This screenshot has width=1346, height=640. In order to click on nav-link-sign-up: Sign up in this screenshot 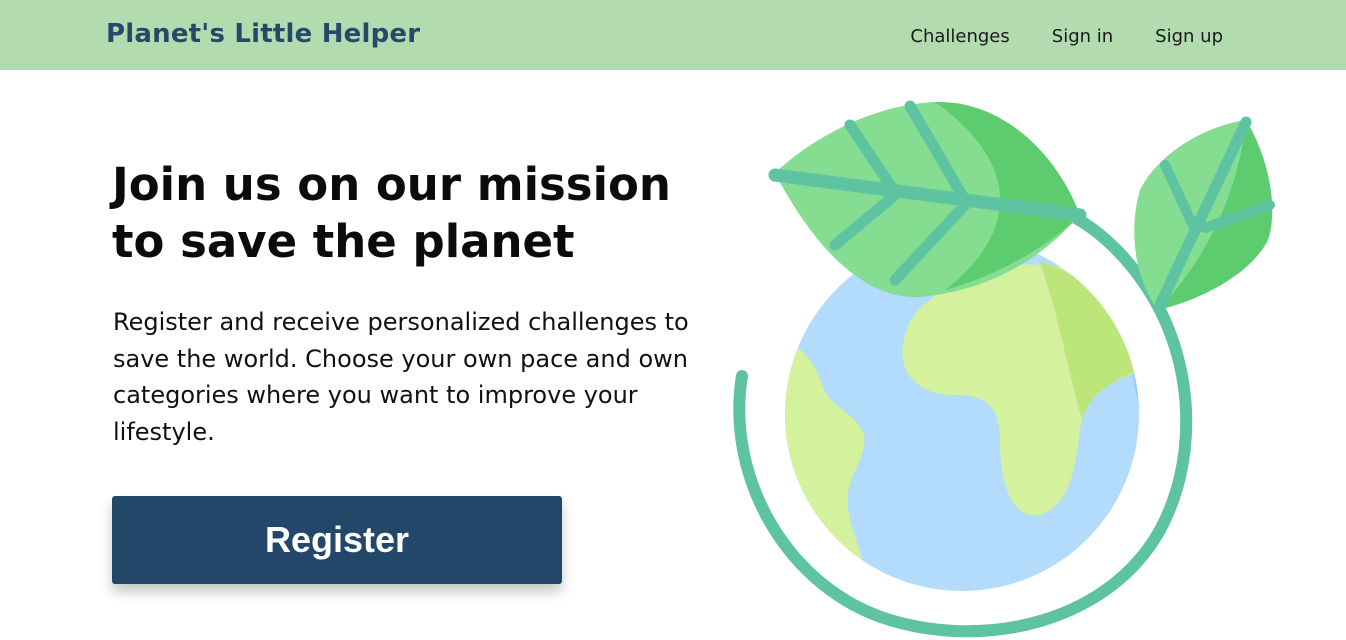, I will do `click(1189, 36)`.